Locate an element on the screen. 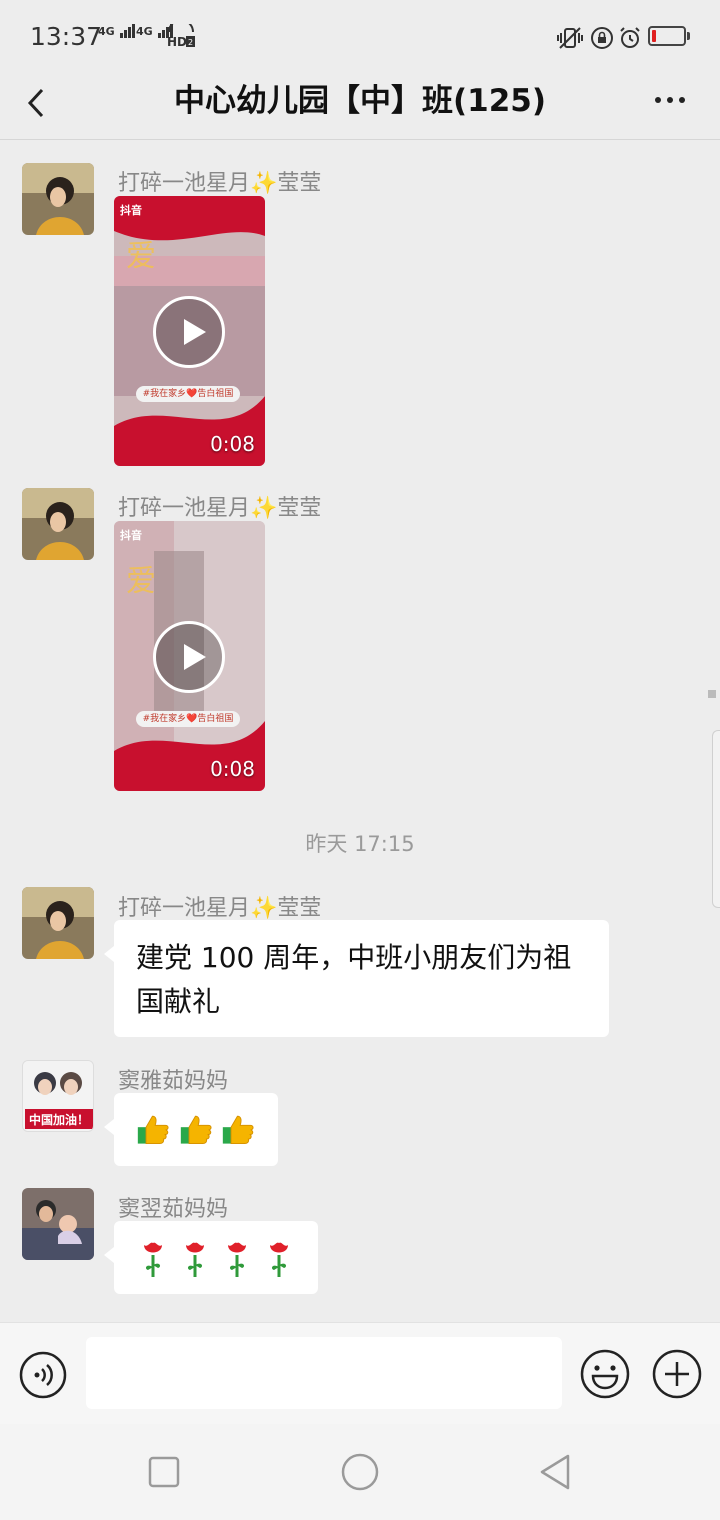  battery-level is located at coordinates (654, 36).